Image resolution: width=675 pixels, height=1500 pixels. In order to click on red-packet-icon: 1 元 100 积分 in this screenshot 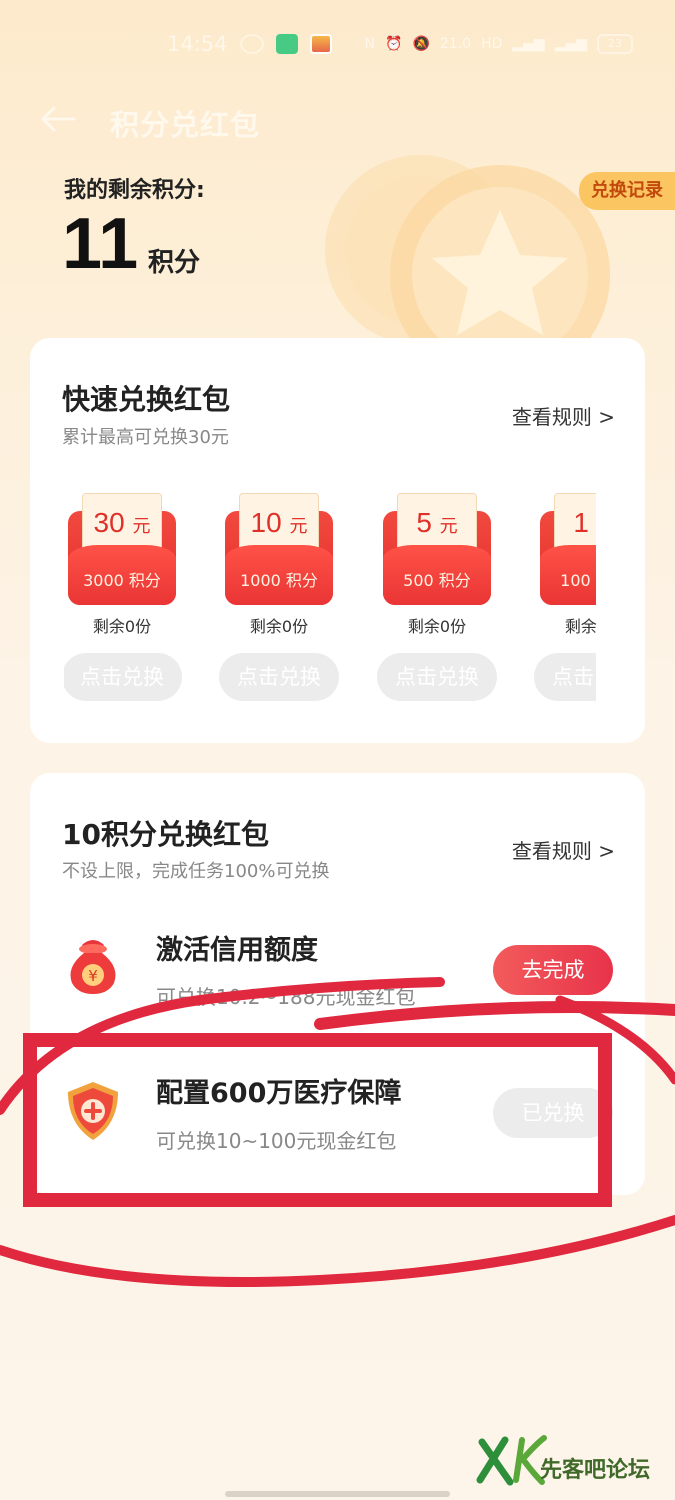, I will do `click(568, 549)`.